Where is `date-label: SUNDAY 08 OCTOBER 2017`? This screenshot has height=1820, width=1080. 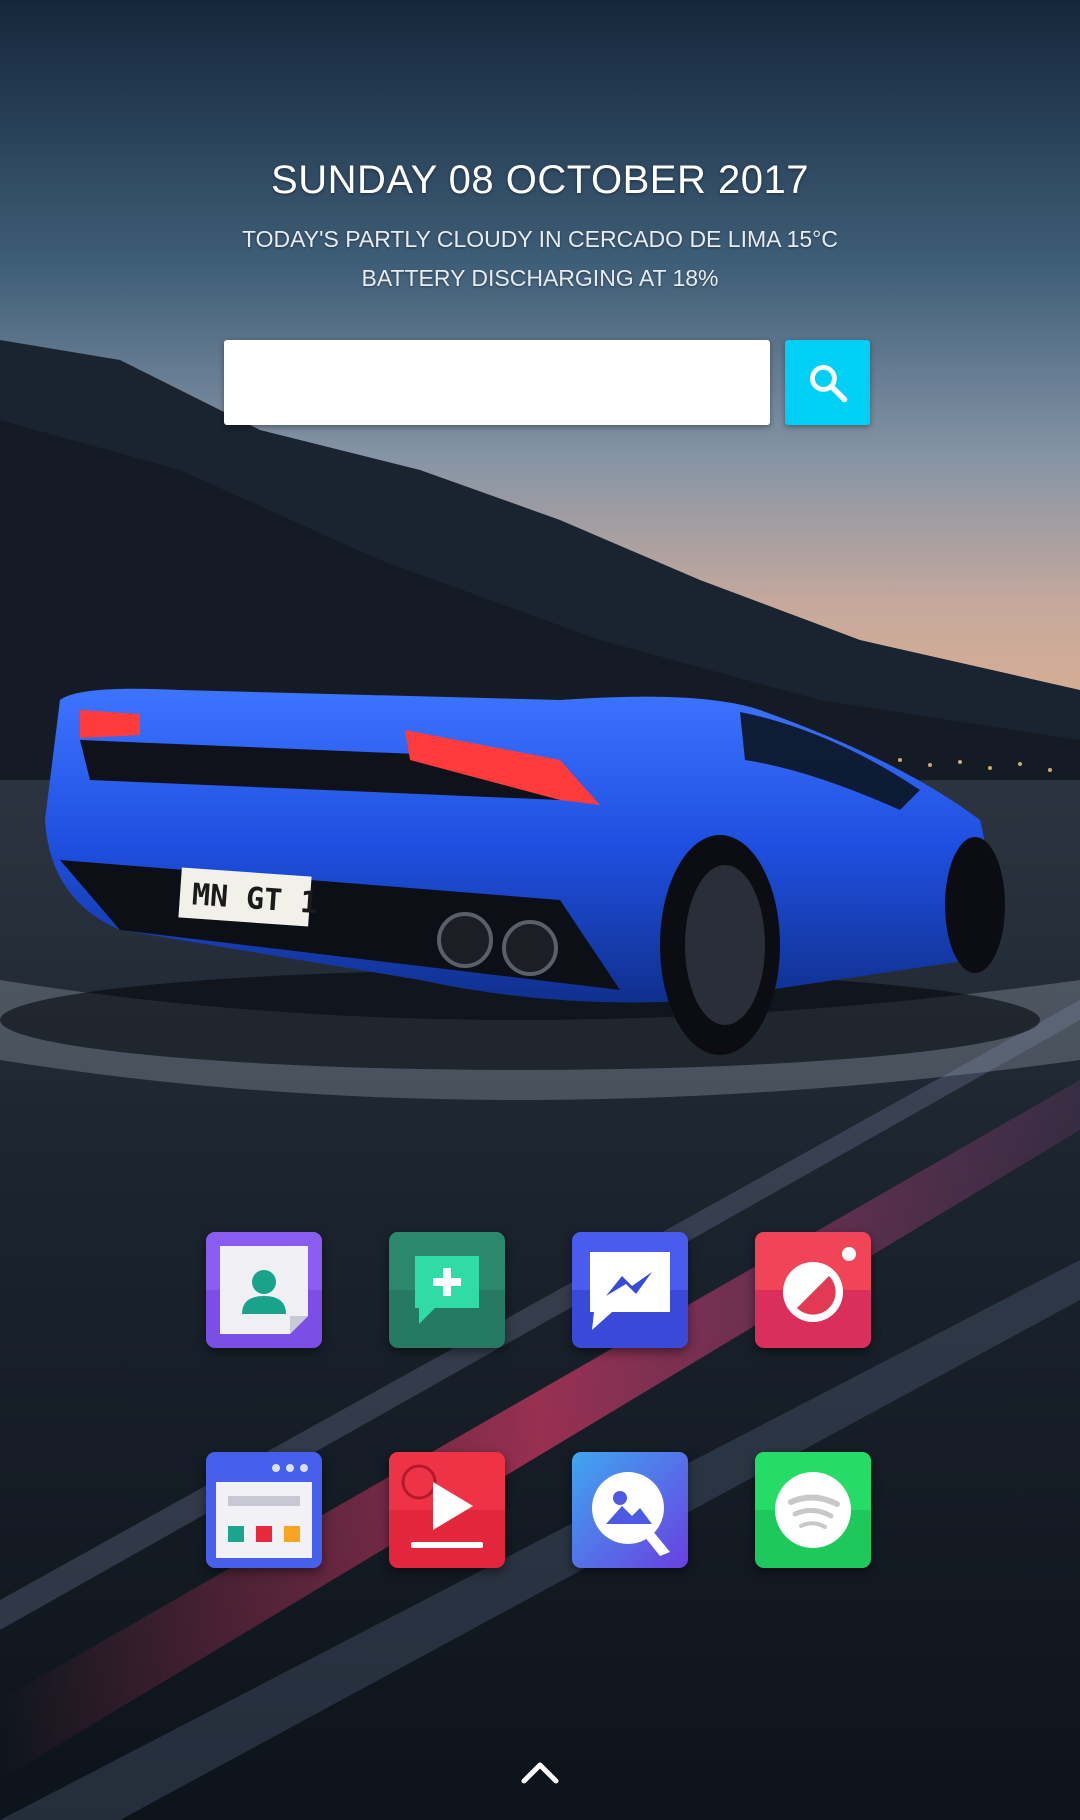
date-label: SUNDAY 08 OCTOBER 2017 is located at coordinates (540, 180).